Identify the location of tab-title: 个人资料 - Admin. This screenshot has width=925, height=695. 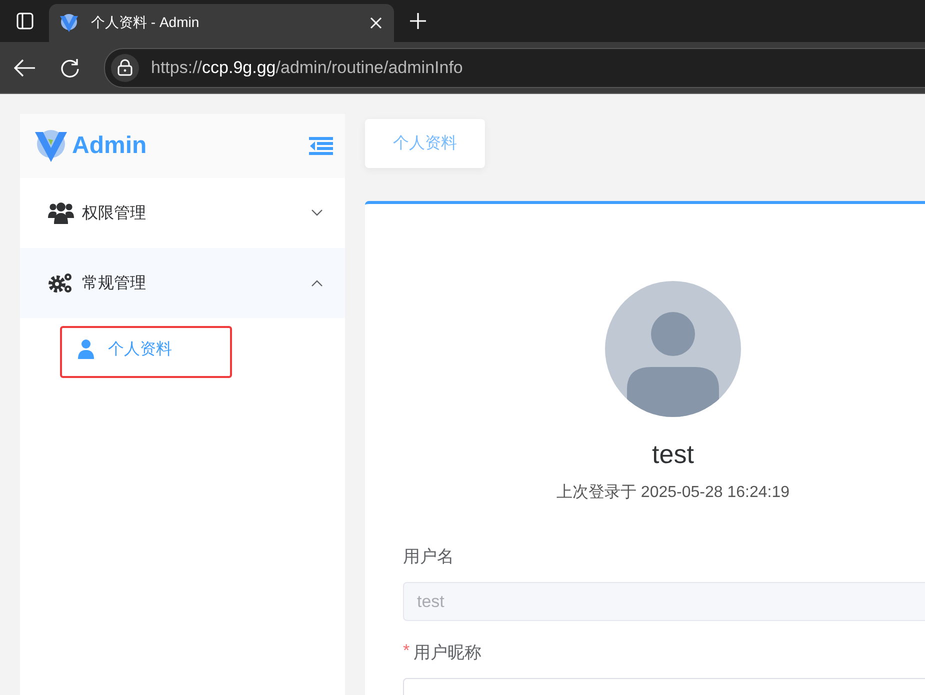
(145, 23).